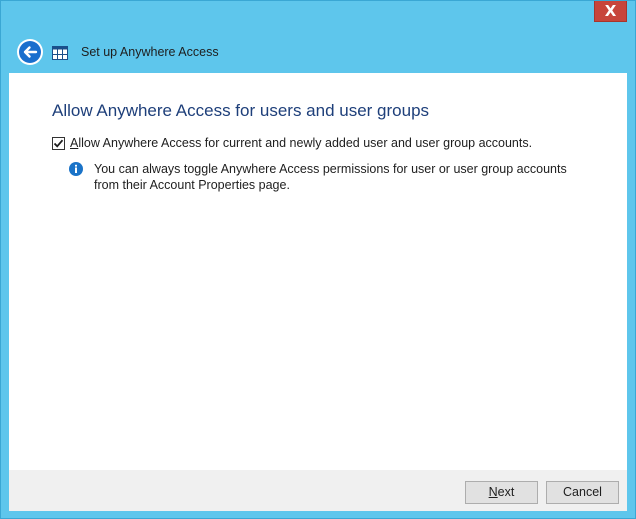  I want to click on back-arrow-icon, so click(30, 52).